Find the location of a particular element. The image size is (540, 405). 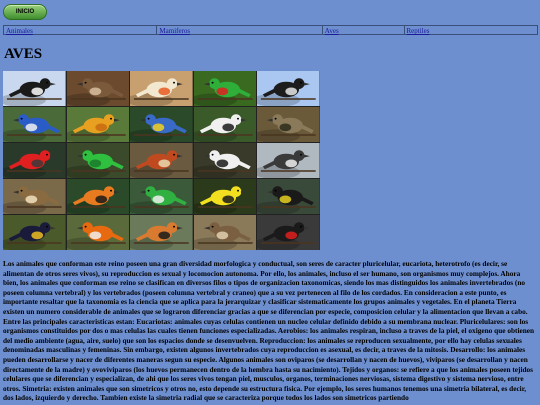

green-parrot-icon is located at coordinates (225, 88).